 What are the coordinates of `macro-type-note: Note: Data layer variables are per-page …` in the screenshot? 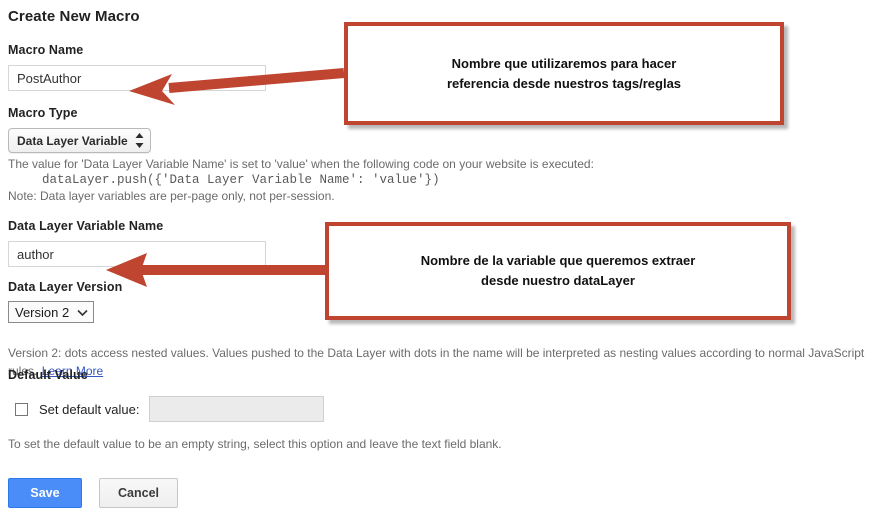 It's located at (171, 196).